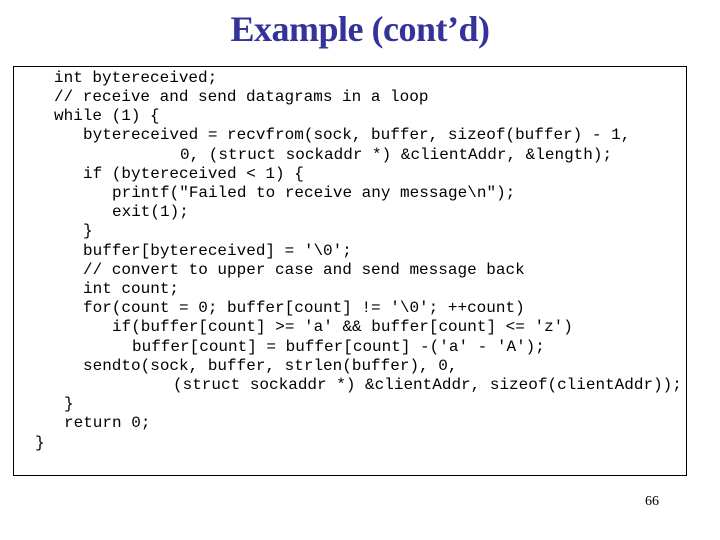 This screenshot has height=540, width=720. What do you see at coordinates (652, 501) in the screenshot?
I see `page-number: 66` at bounding box center [652, 501].